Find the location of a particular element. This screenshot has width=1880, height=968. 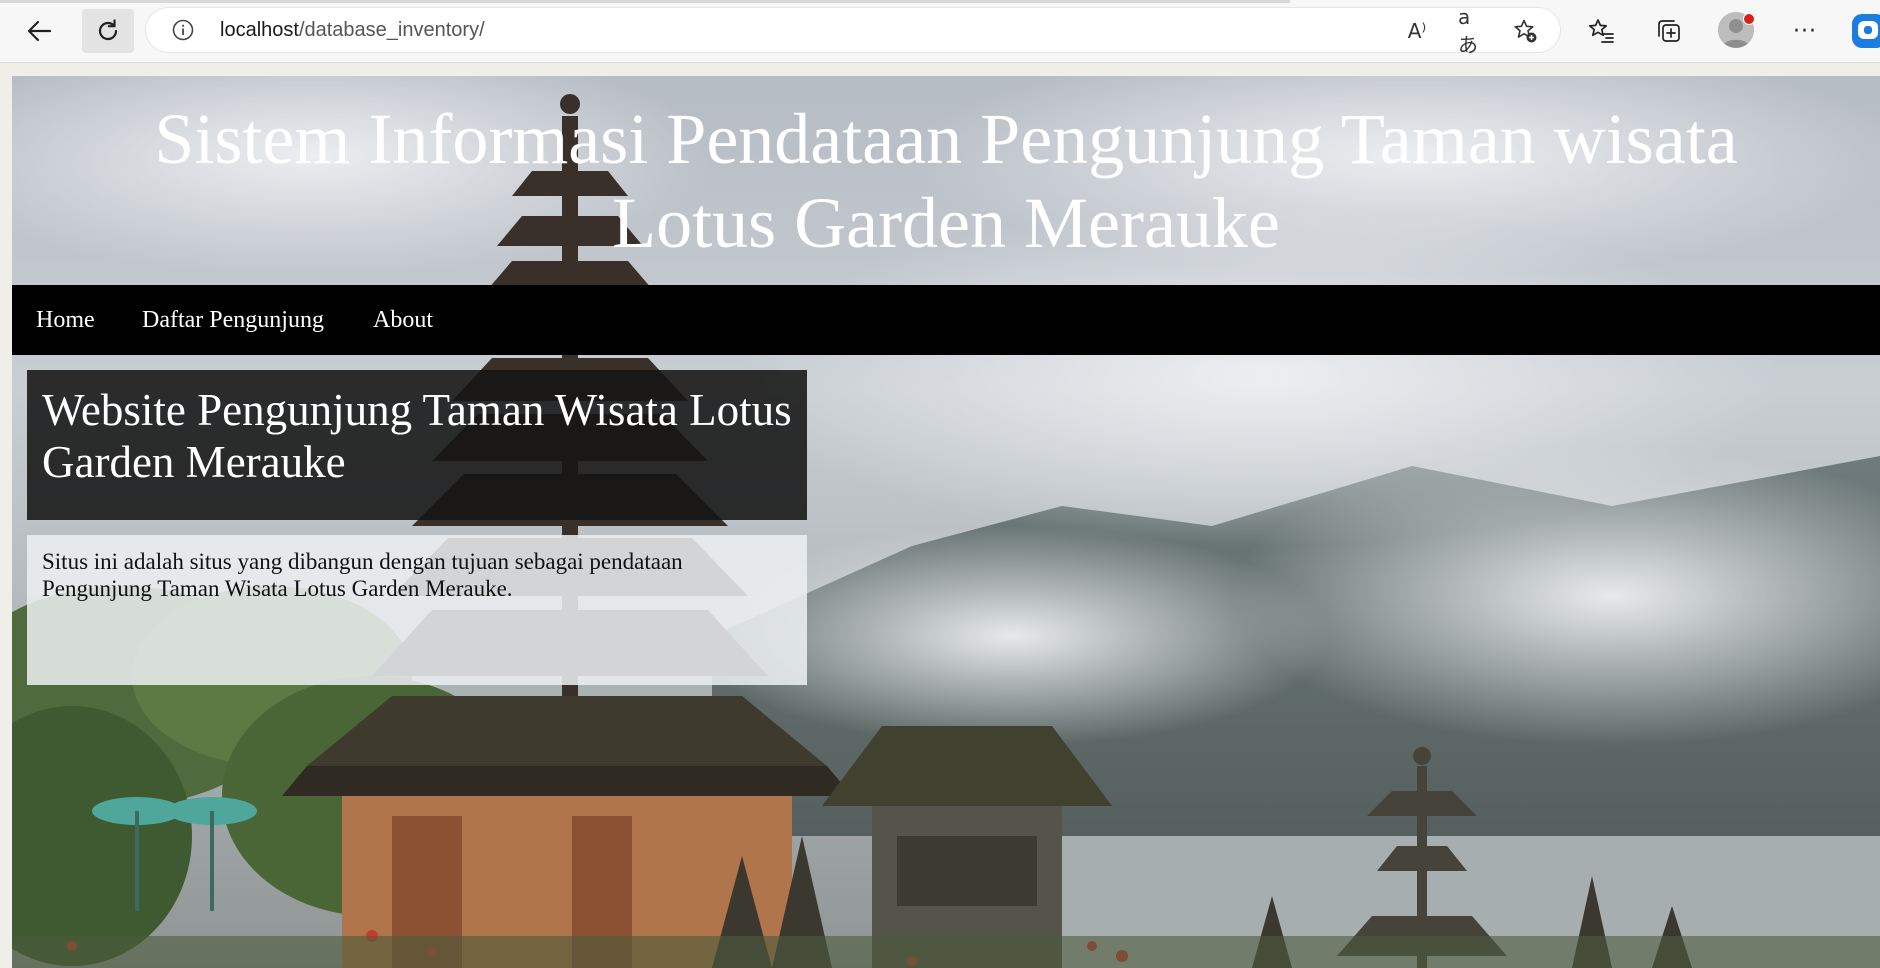

star-plus-icon is located at coordinates (1525, 31).